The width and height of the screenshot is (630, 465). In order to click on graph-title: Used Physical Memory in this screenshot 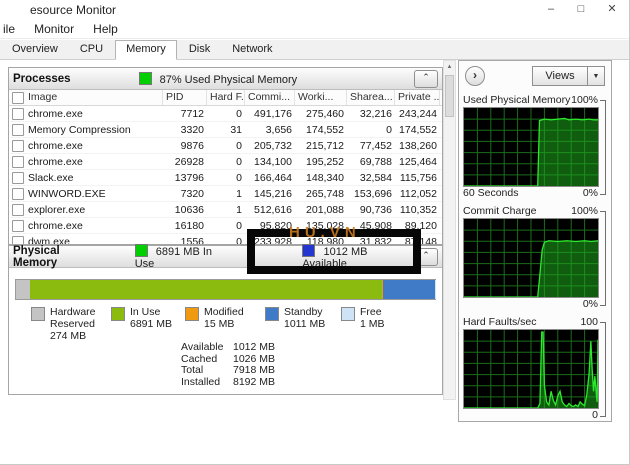, I will do `click(517, 100)`.